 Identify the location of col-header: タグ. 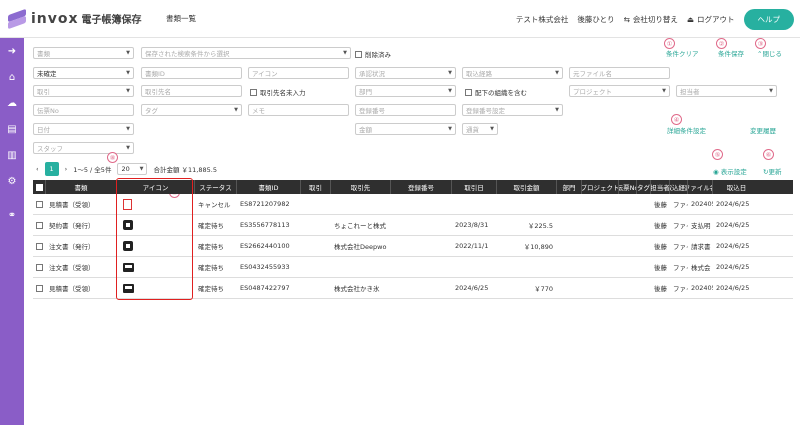
(644, 187).